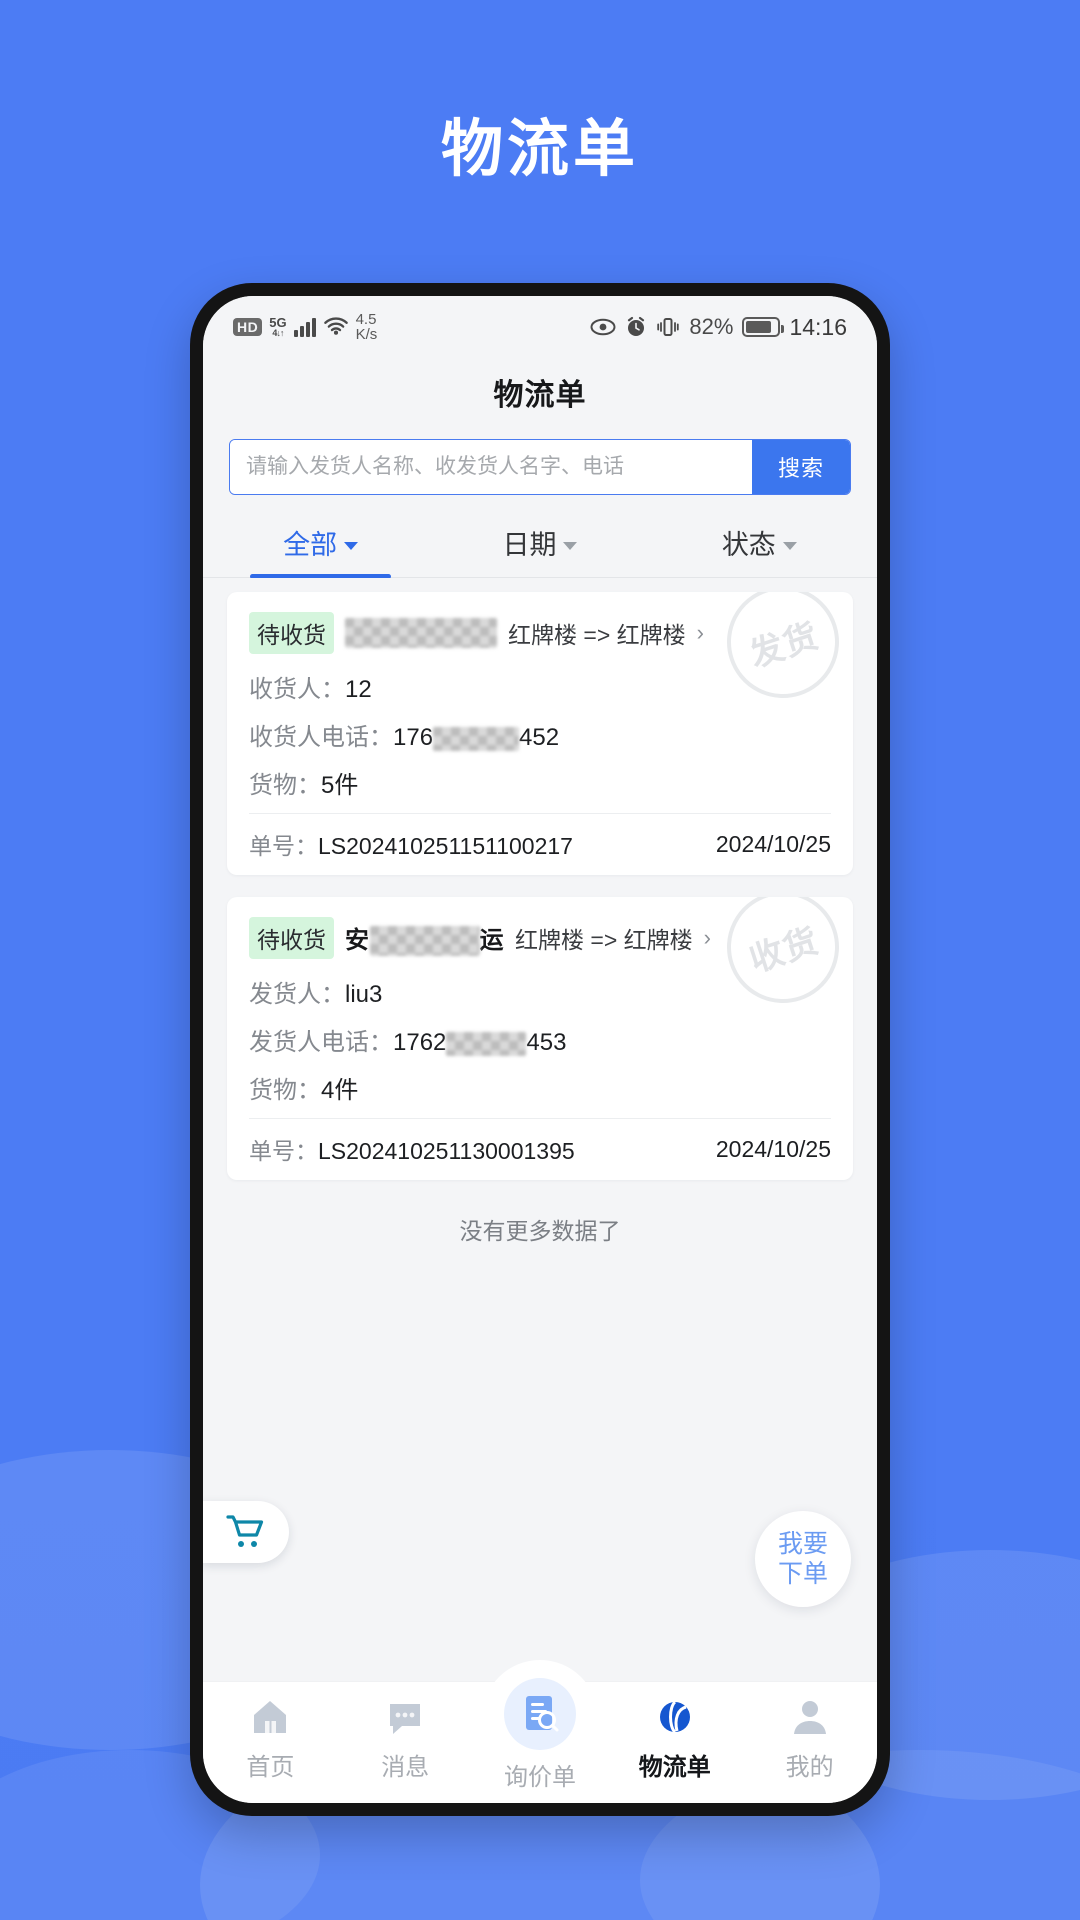 This screenshot has width=1080, height=1920. What do you see at coordinates (405, 1717) in the screenshot?
I see `chat-bubble-icon` at bounding box center [405, 1717].